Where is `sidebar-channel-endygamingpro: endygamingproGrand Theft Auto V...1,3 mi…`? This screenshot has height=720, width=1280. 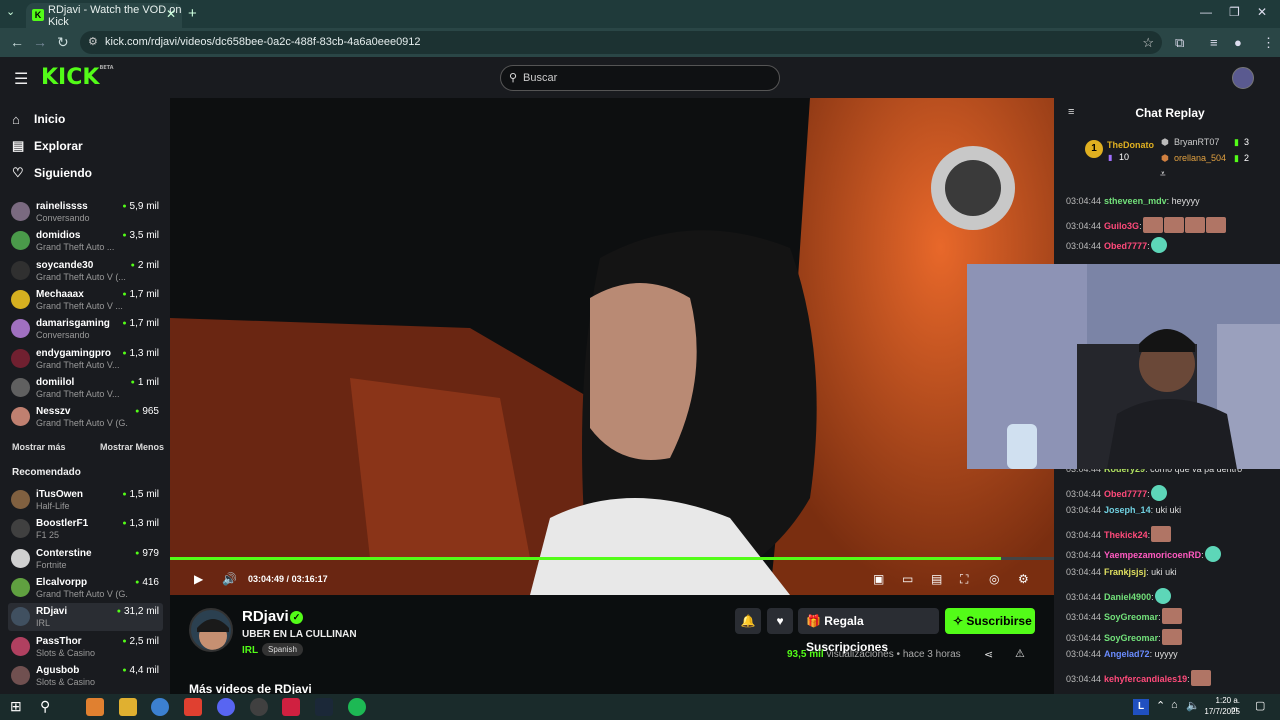 sidebar-channel-endygamingpro: endygamingproGrand Theft Auto V...1,3 mi… is located at coordinates (85, 359).